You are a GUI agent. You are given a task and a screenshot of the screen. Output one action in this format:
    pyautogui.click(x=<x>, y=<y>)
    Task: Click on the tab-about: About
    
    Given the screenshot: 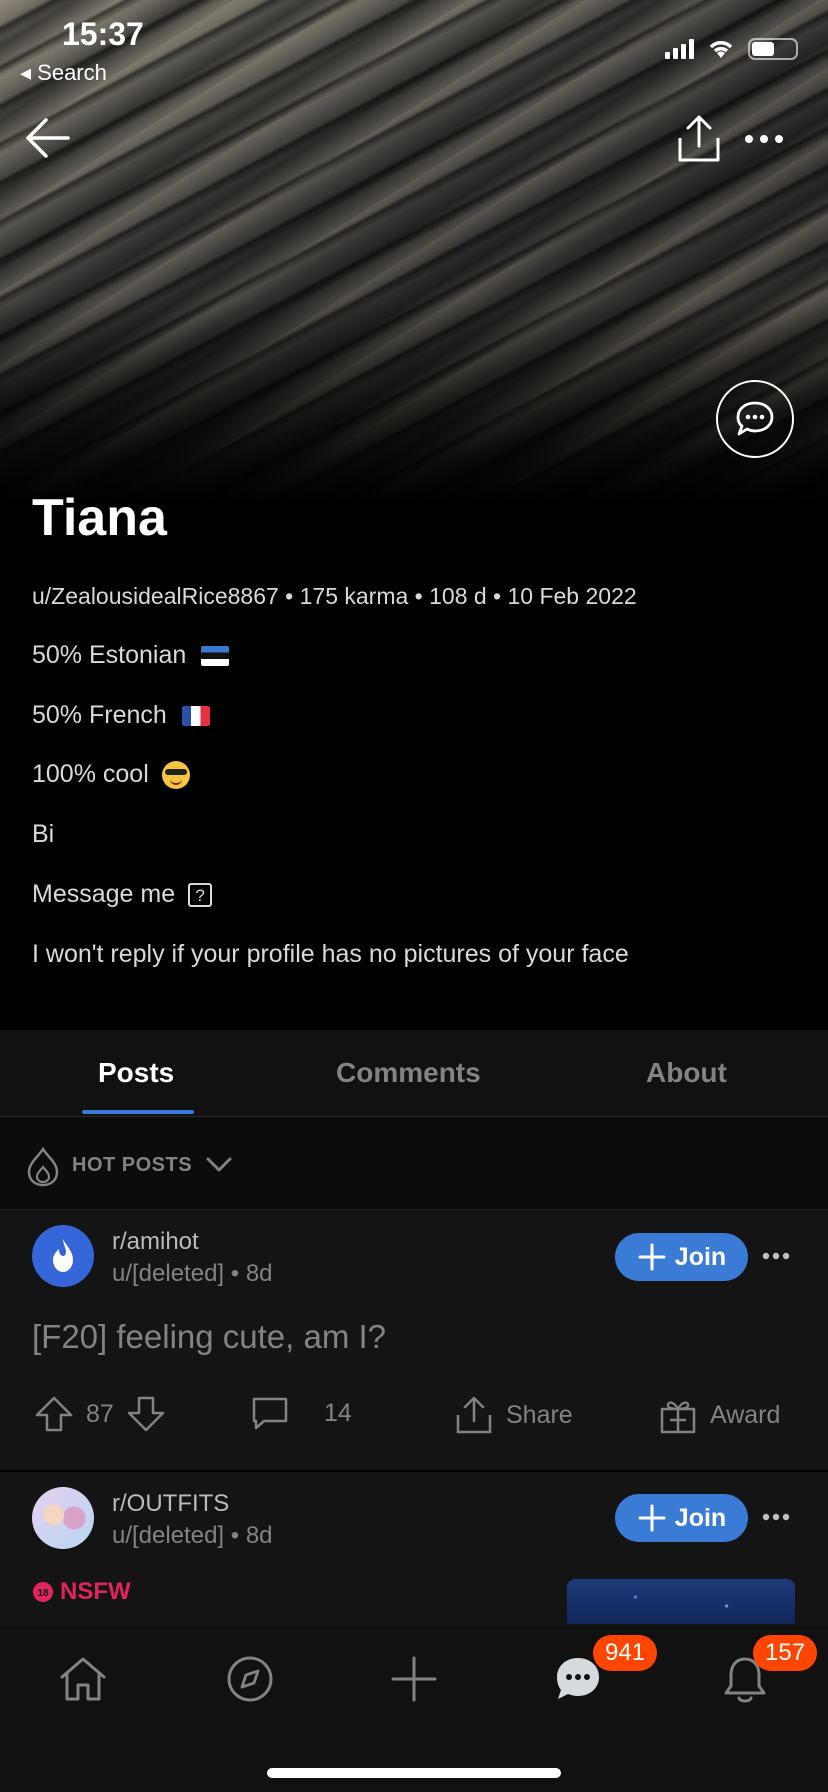 What is the action you would take?
    pyautogui.click(x=686, y=1073)
    